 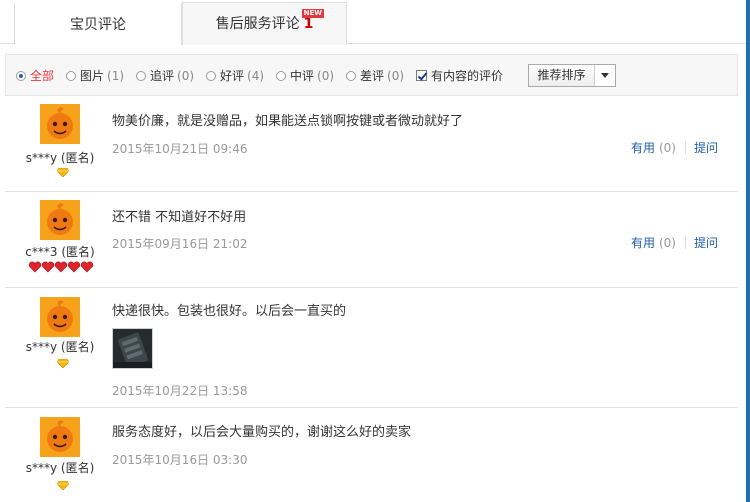 What do you see at coordinates (92, 76) in the screenshot?
I see `filter-label: 图片` at bounding box center [92, 76].